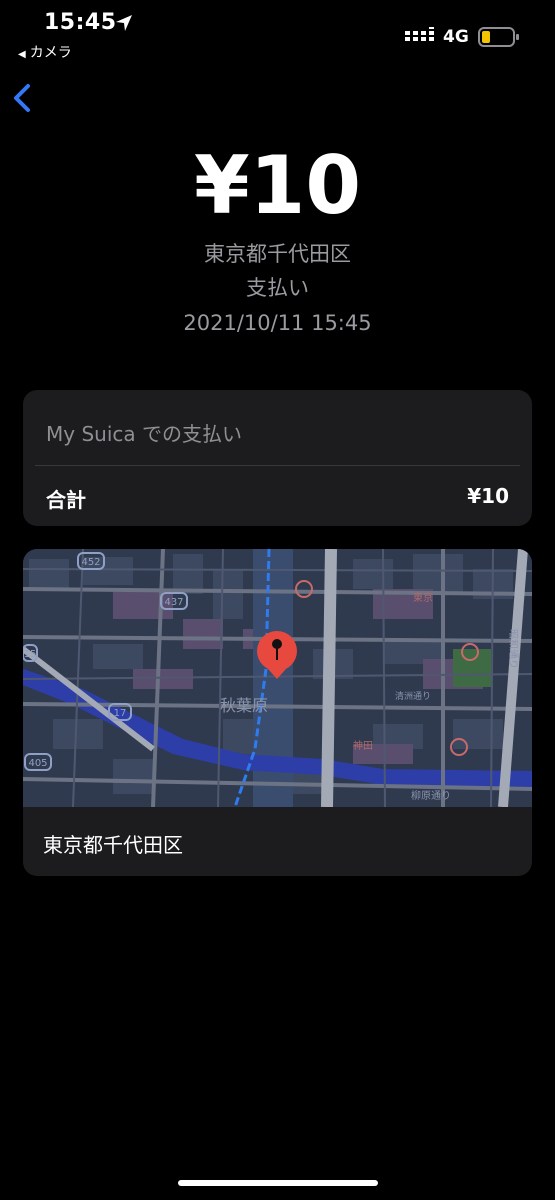  I want to click on battery-icon, so click(498, 37).